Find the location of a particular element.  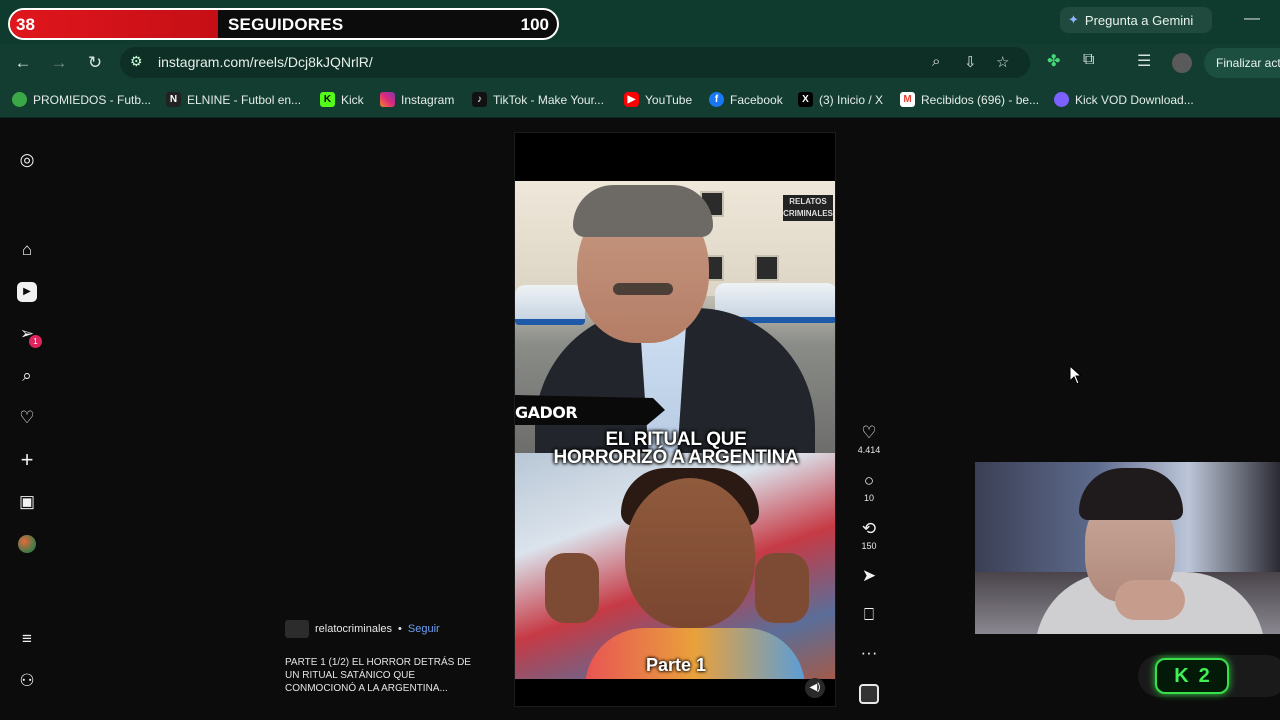

kick-logo-icon: K is located at coordinates (1181, 675).